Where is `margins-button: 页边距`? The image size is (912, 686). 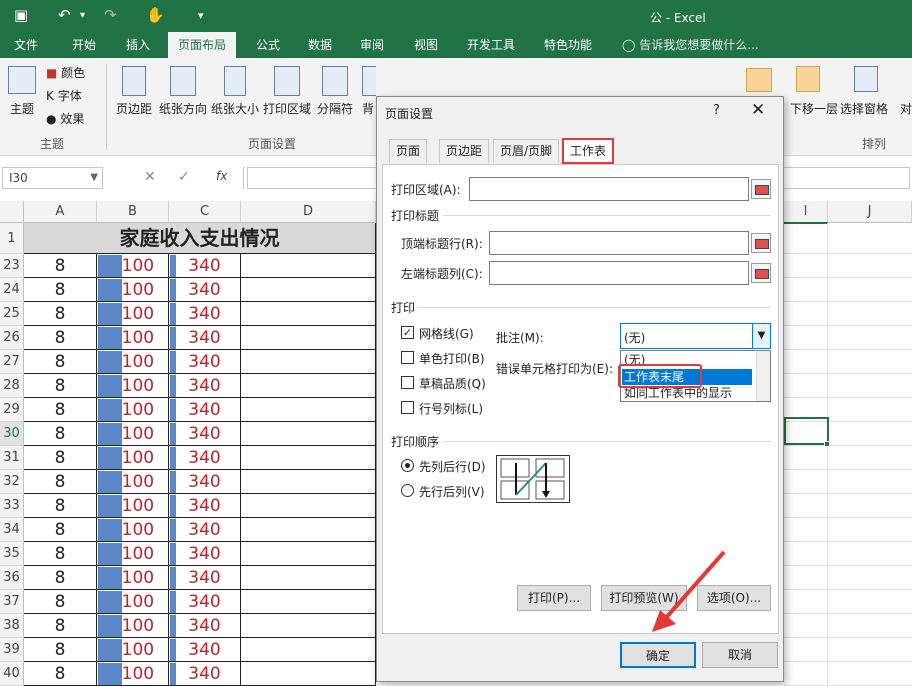 margins-button: 页边距 is located at coordinates (134, 95).